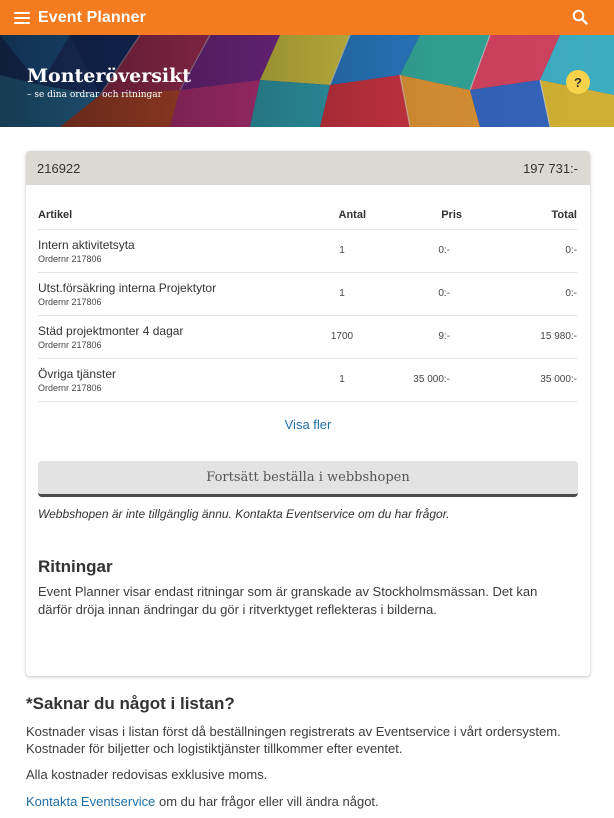 Image resolution: width=614 pixels, height=818 pixels. I want to click on help-button: ?, so click(578, 82).